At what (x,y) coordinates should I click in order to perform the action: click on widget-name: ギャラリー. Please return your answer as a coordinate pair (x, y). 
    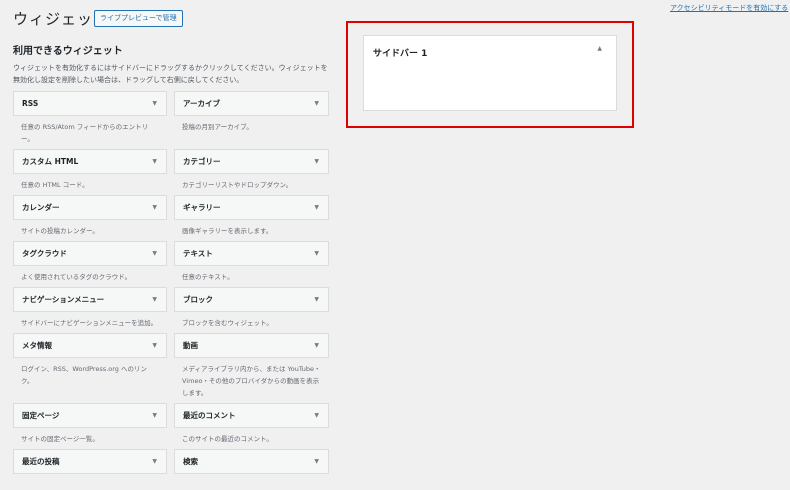
    Looking at the image, I should click on (202, 207).